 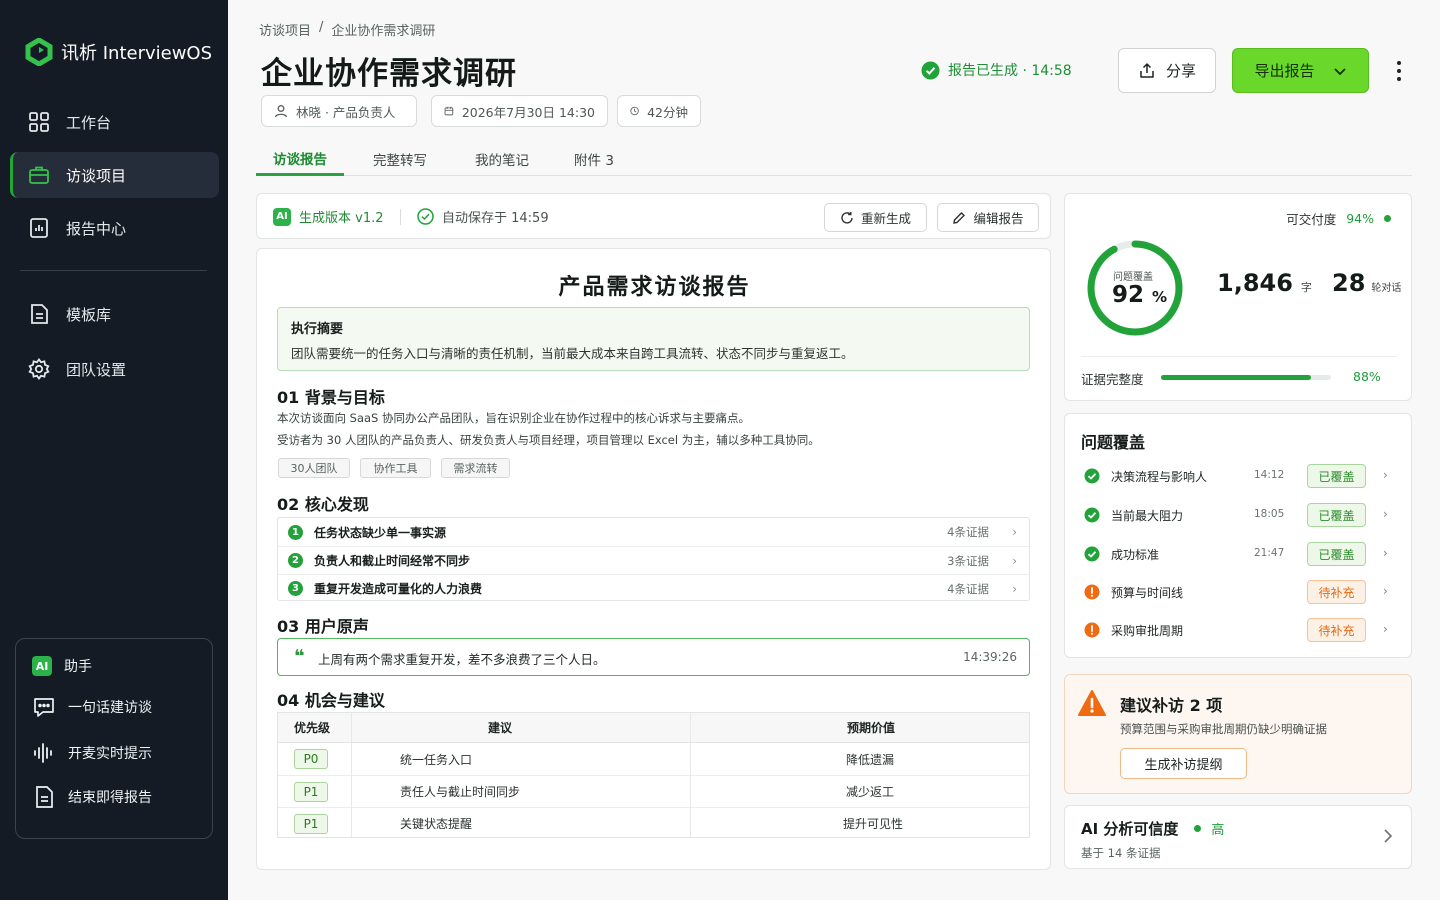 I want to click on column-divider, so click(x=690, y=775).